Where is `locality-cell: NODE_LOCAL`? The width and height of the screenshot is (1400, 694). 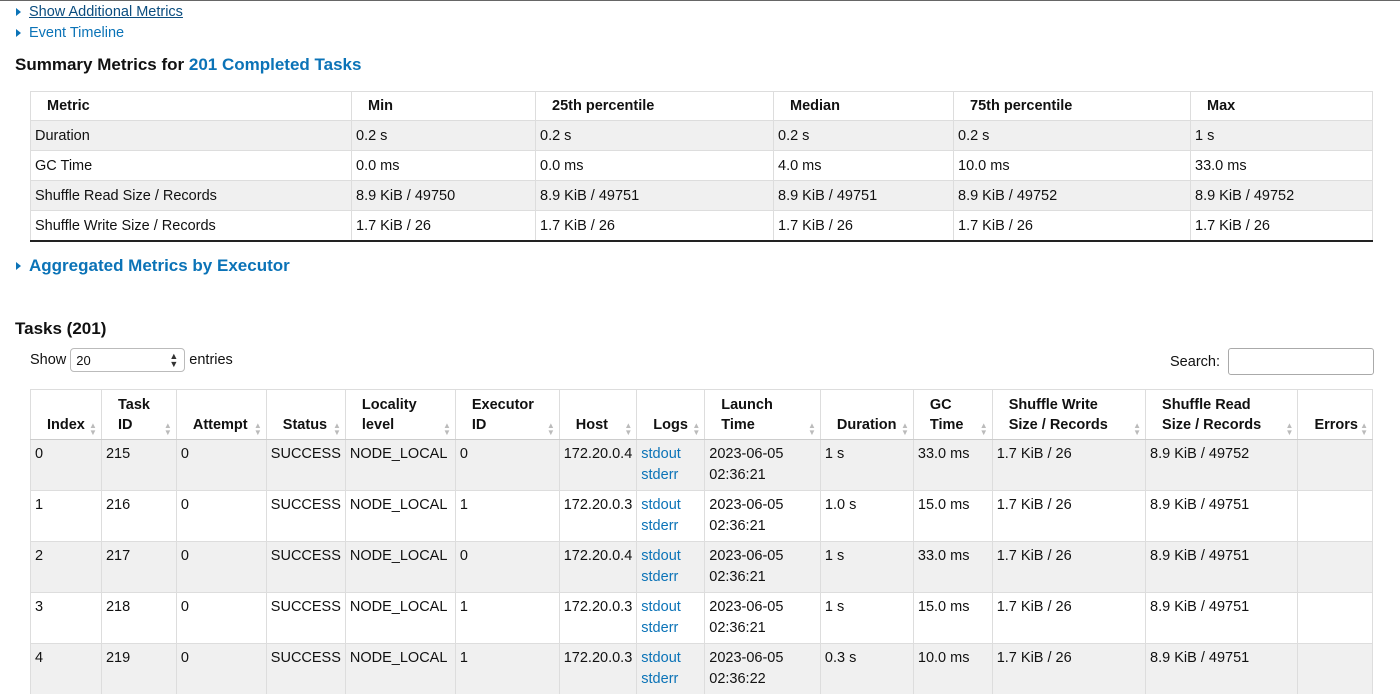 locality-cell: NODE_LOCAL is located at coordinates (400, 618).